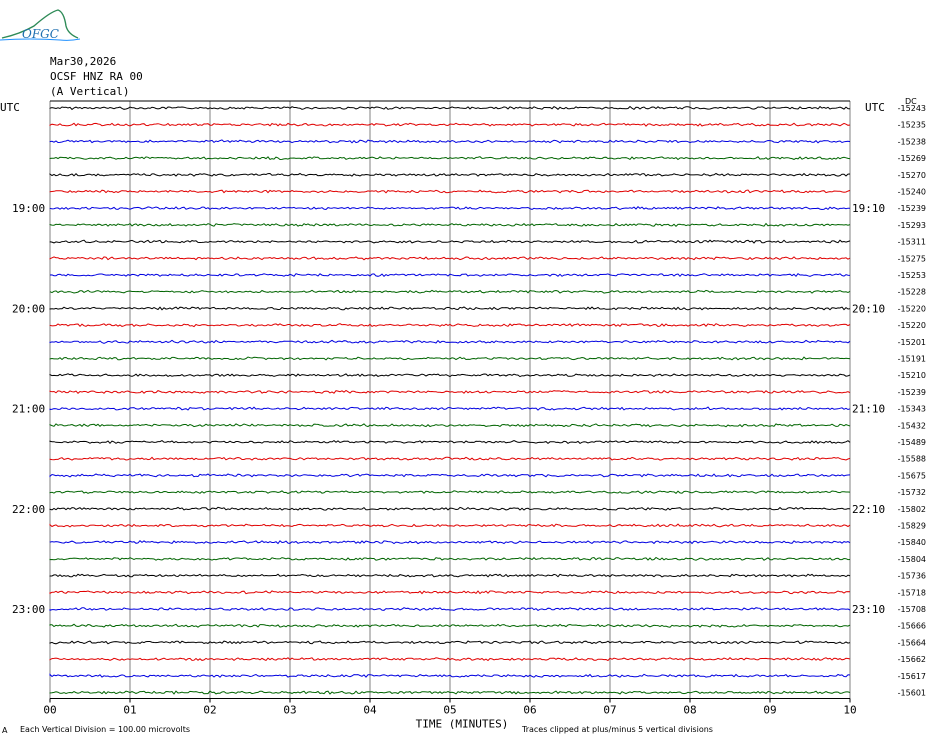 The image size is (930, 744). I want to click on left-time-label: 21:00, so click(28, 409).